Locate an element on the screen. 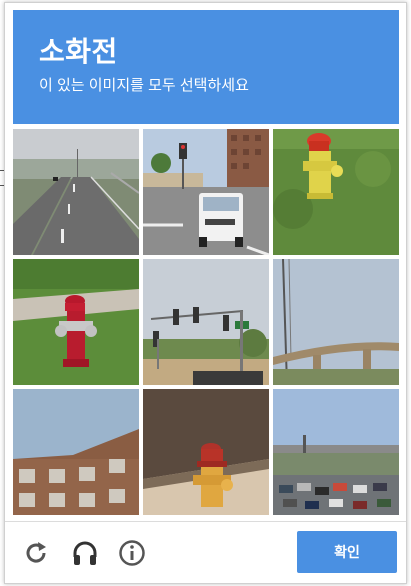 This screenshot has height=586, width=411. image-tile-red-yellow-hydrant is located at coordinates (206, 452).